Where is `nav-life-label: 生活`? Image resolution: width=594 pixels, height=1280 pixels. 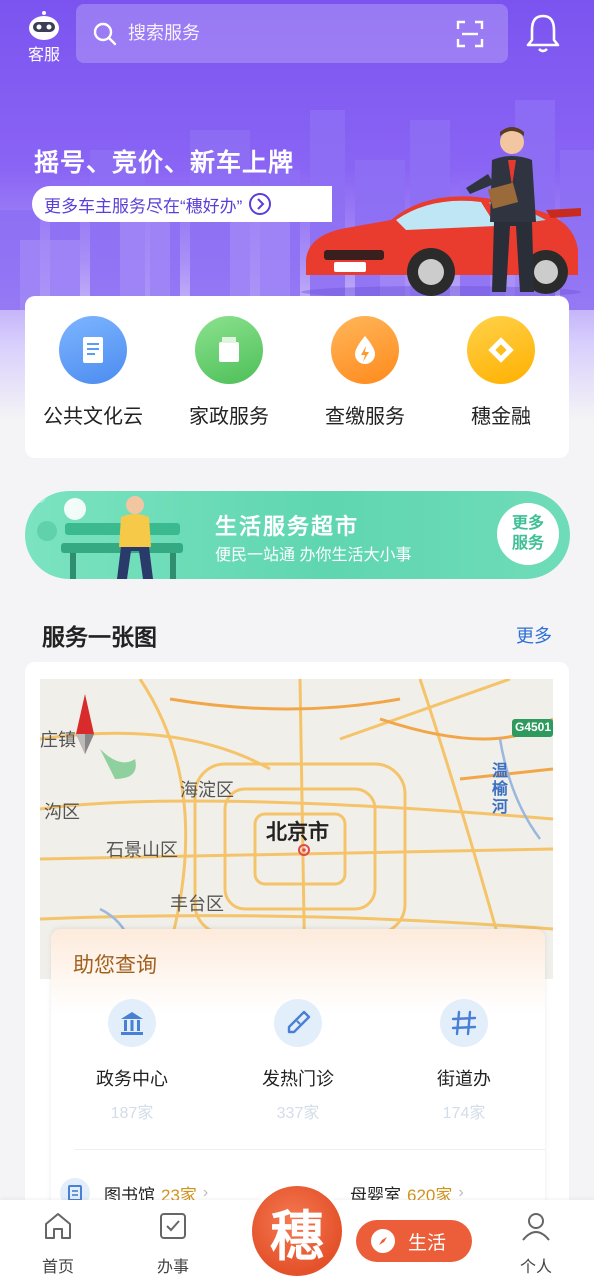
nav-life-label: 生活 is located at coordinates (427, 1243).